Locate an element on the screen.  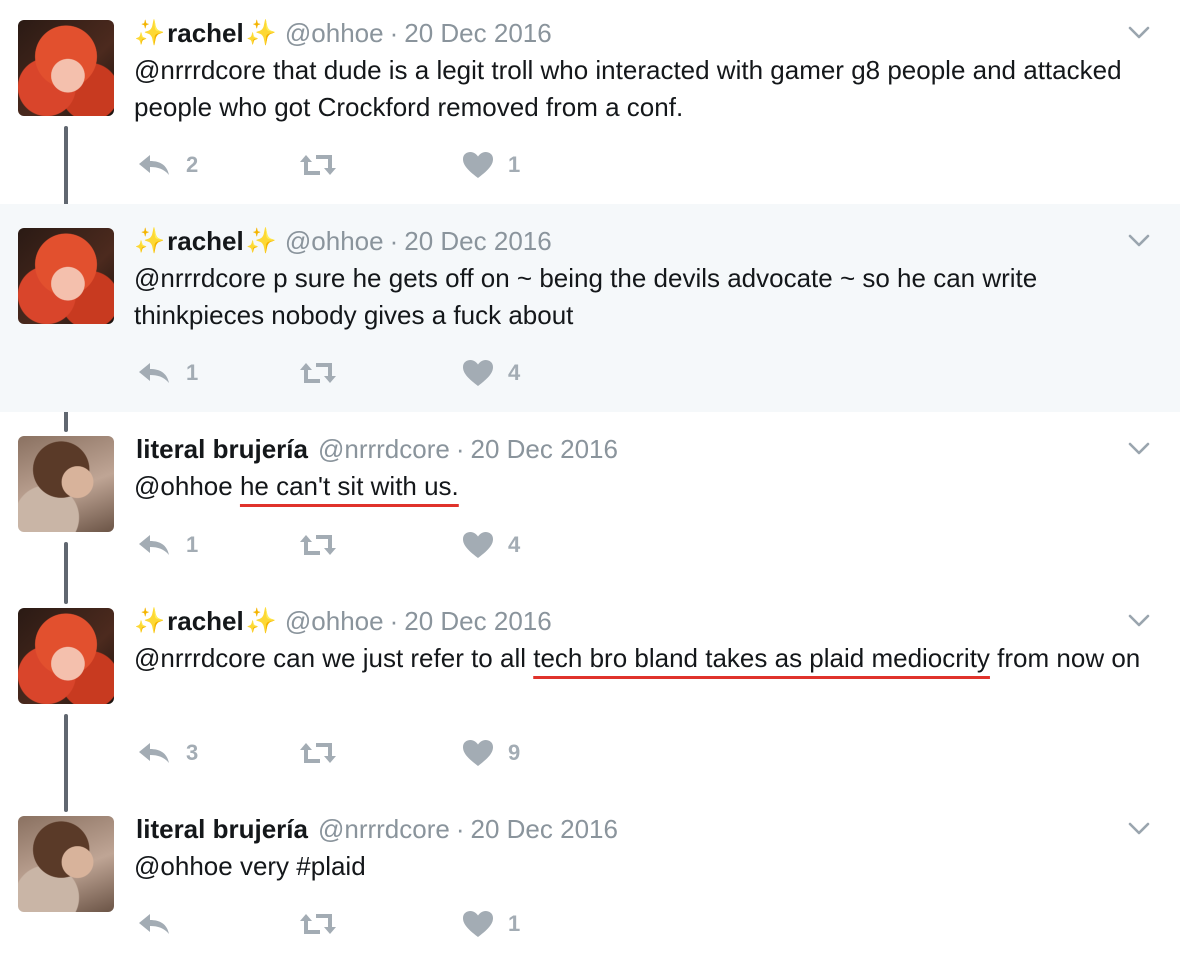
tweet-text: @ohhoe he can't sit with us. is located at coordinates (639, 486).